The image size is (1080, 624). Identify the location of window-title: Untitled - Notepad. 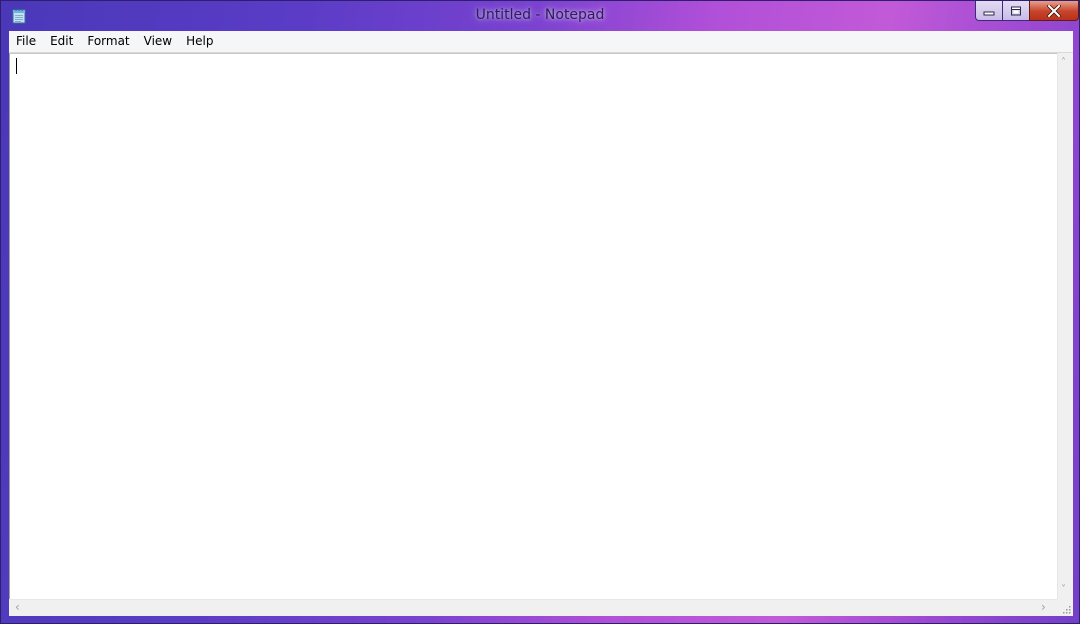
(540, 15).